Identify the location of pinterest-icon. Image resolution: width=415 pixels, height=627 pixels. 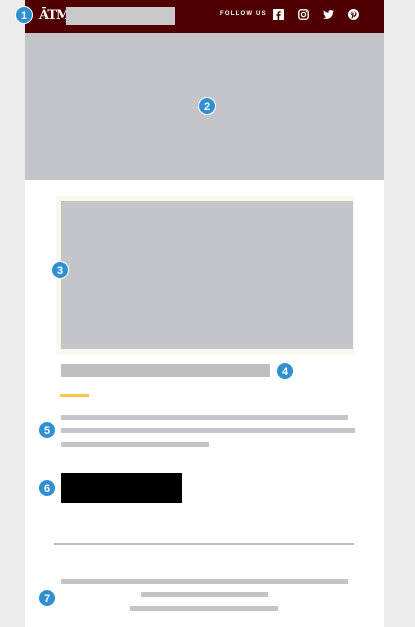
(353, 14).